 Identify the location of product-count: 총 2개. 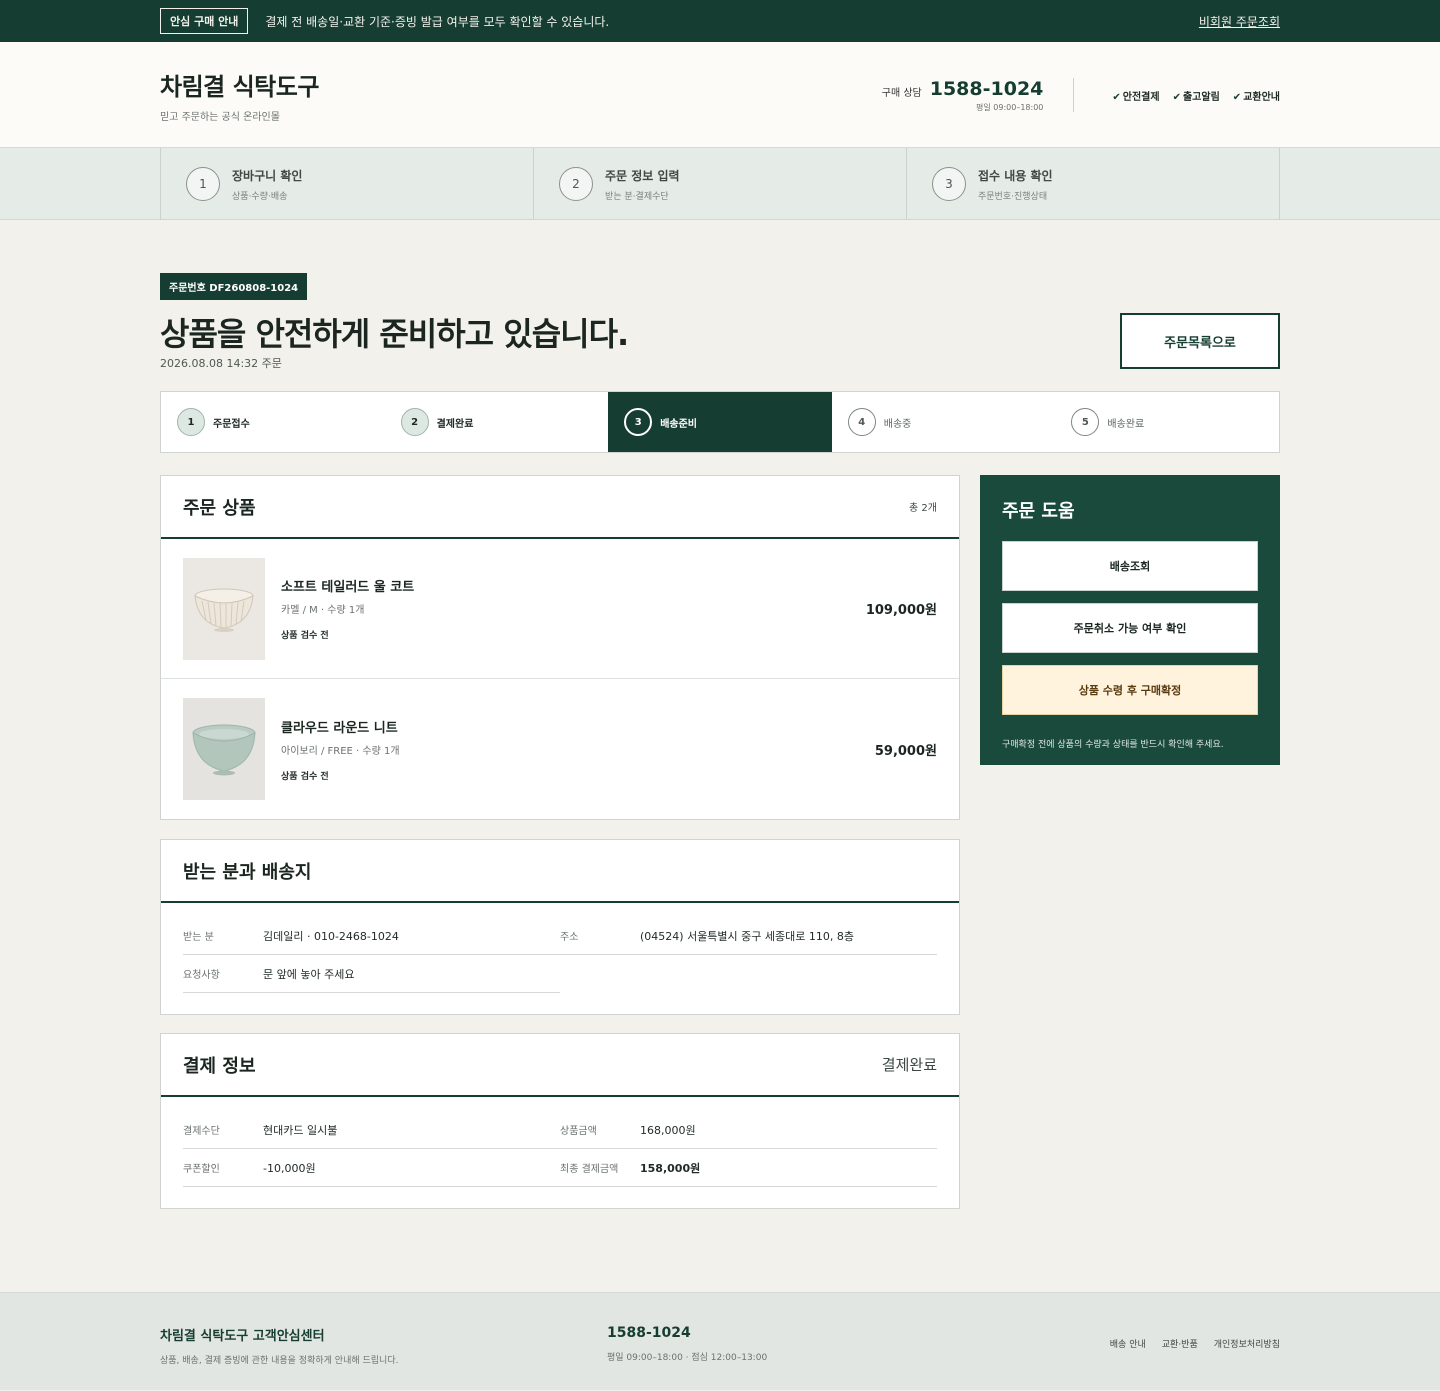
(923, 508).